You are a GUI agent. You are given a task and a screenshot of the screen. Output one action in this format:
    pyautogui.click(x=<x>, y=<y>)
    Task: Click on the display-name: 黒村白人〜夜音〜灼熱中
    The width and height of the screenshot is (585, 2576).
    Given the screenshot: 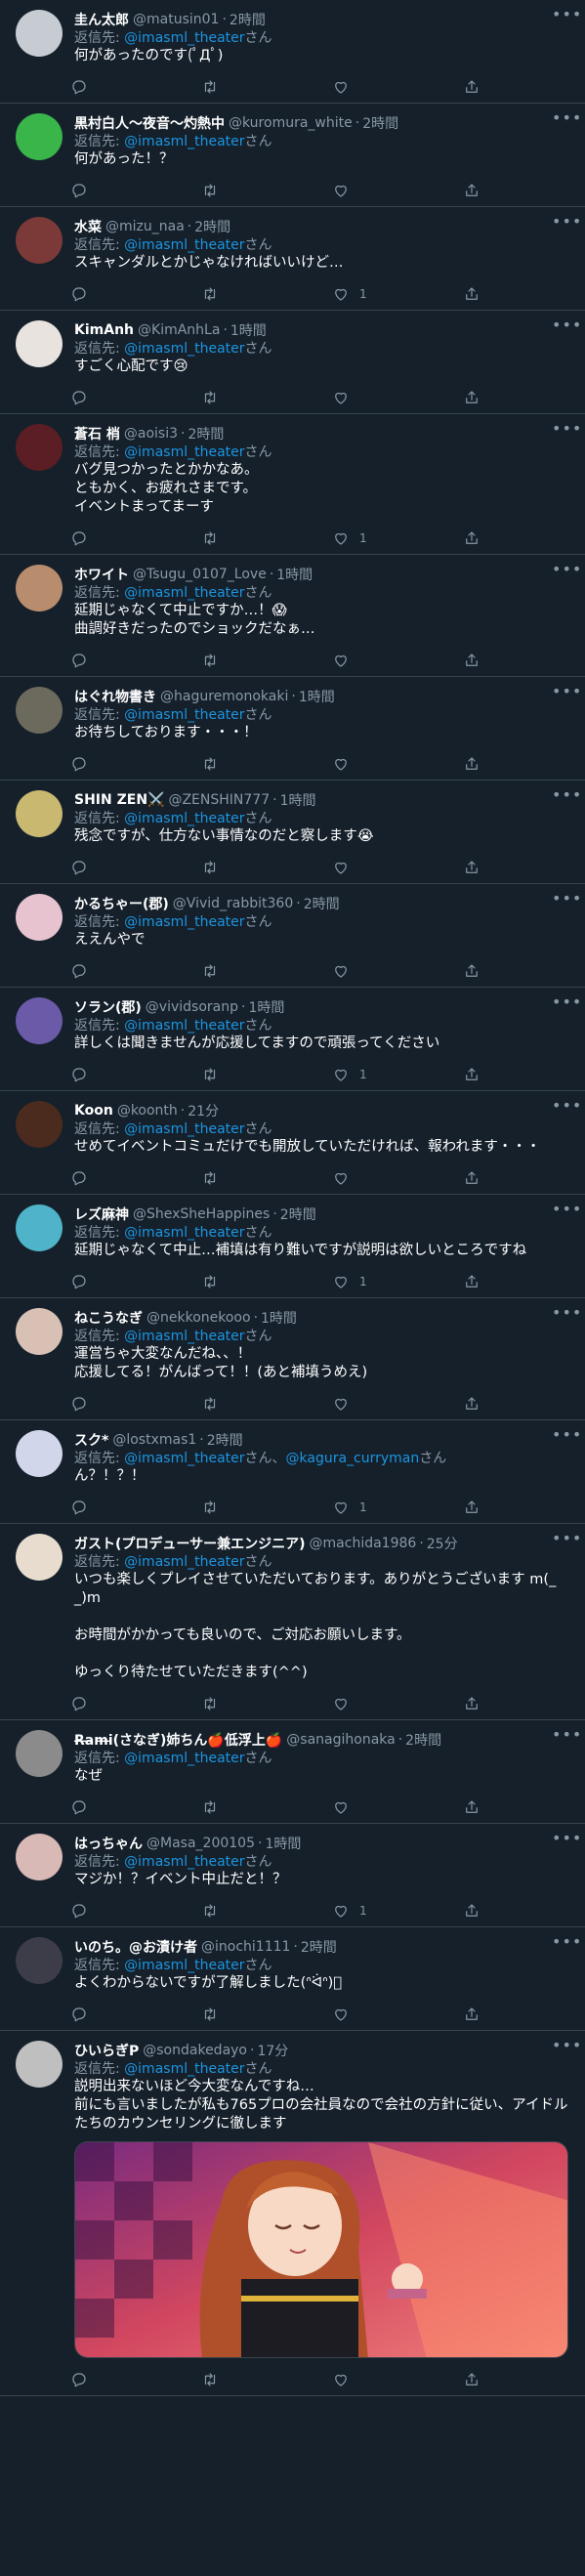 What is the action you would take?
    pyautogui.click(x=149, y=123)
    